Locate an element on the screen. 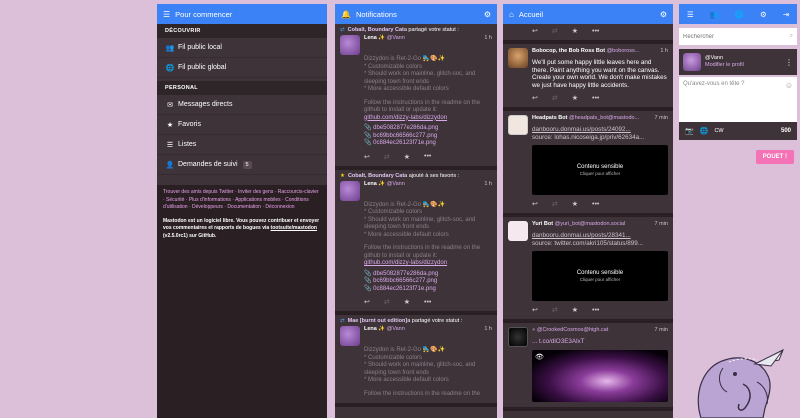 This screenshot has width=800, height=418. cw-button: CW is located at coordinates (718, 131).